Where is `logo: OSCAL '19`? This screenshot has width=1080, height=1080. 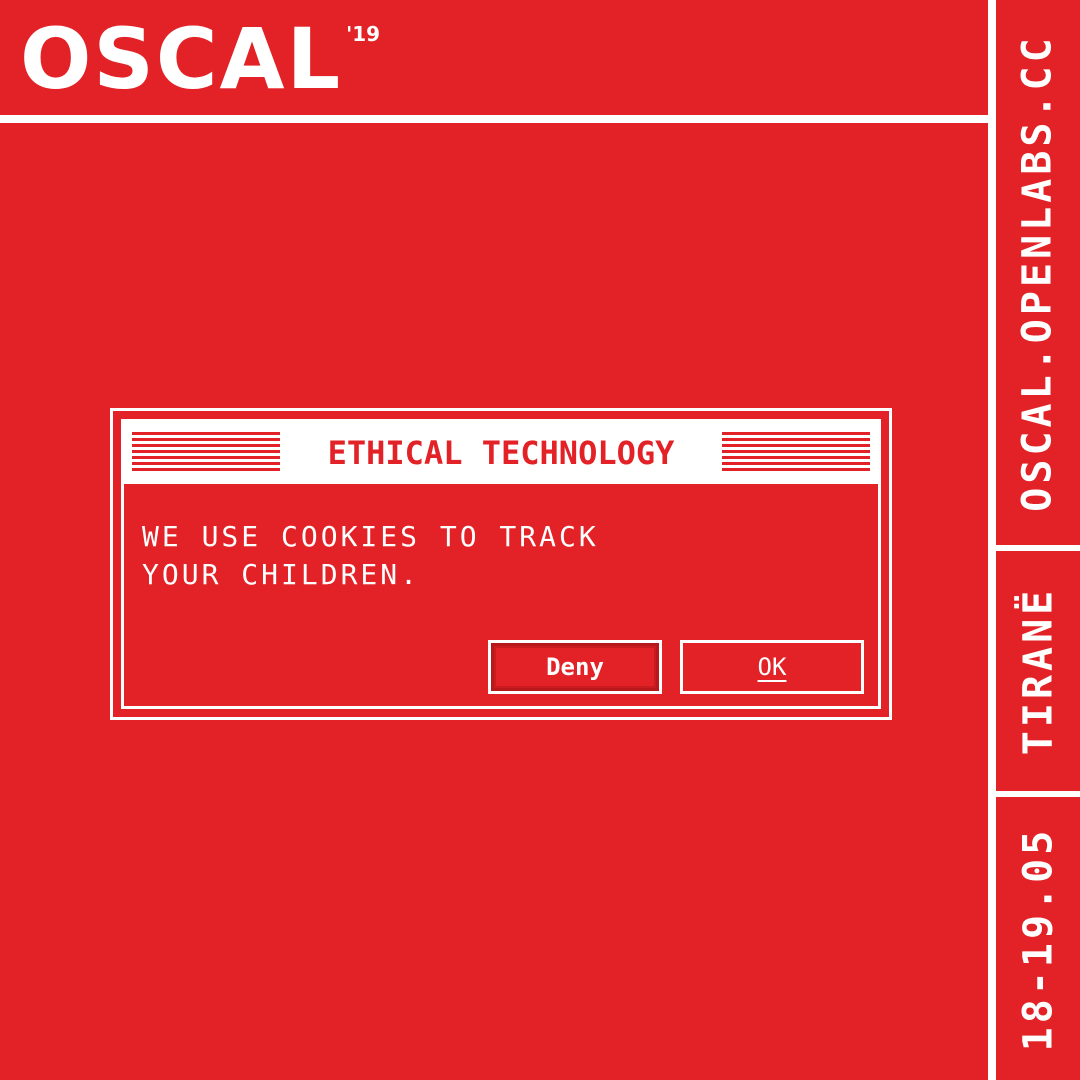 logo: OSCAL '19 is located at coordinates (200, 59).